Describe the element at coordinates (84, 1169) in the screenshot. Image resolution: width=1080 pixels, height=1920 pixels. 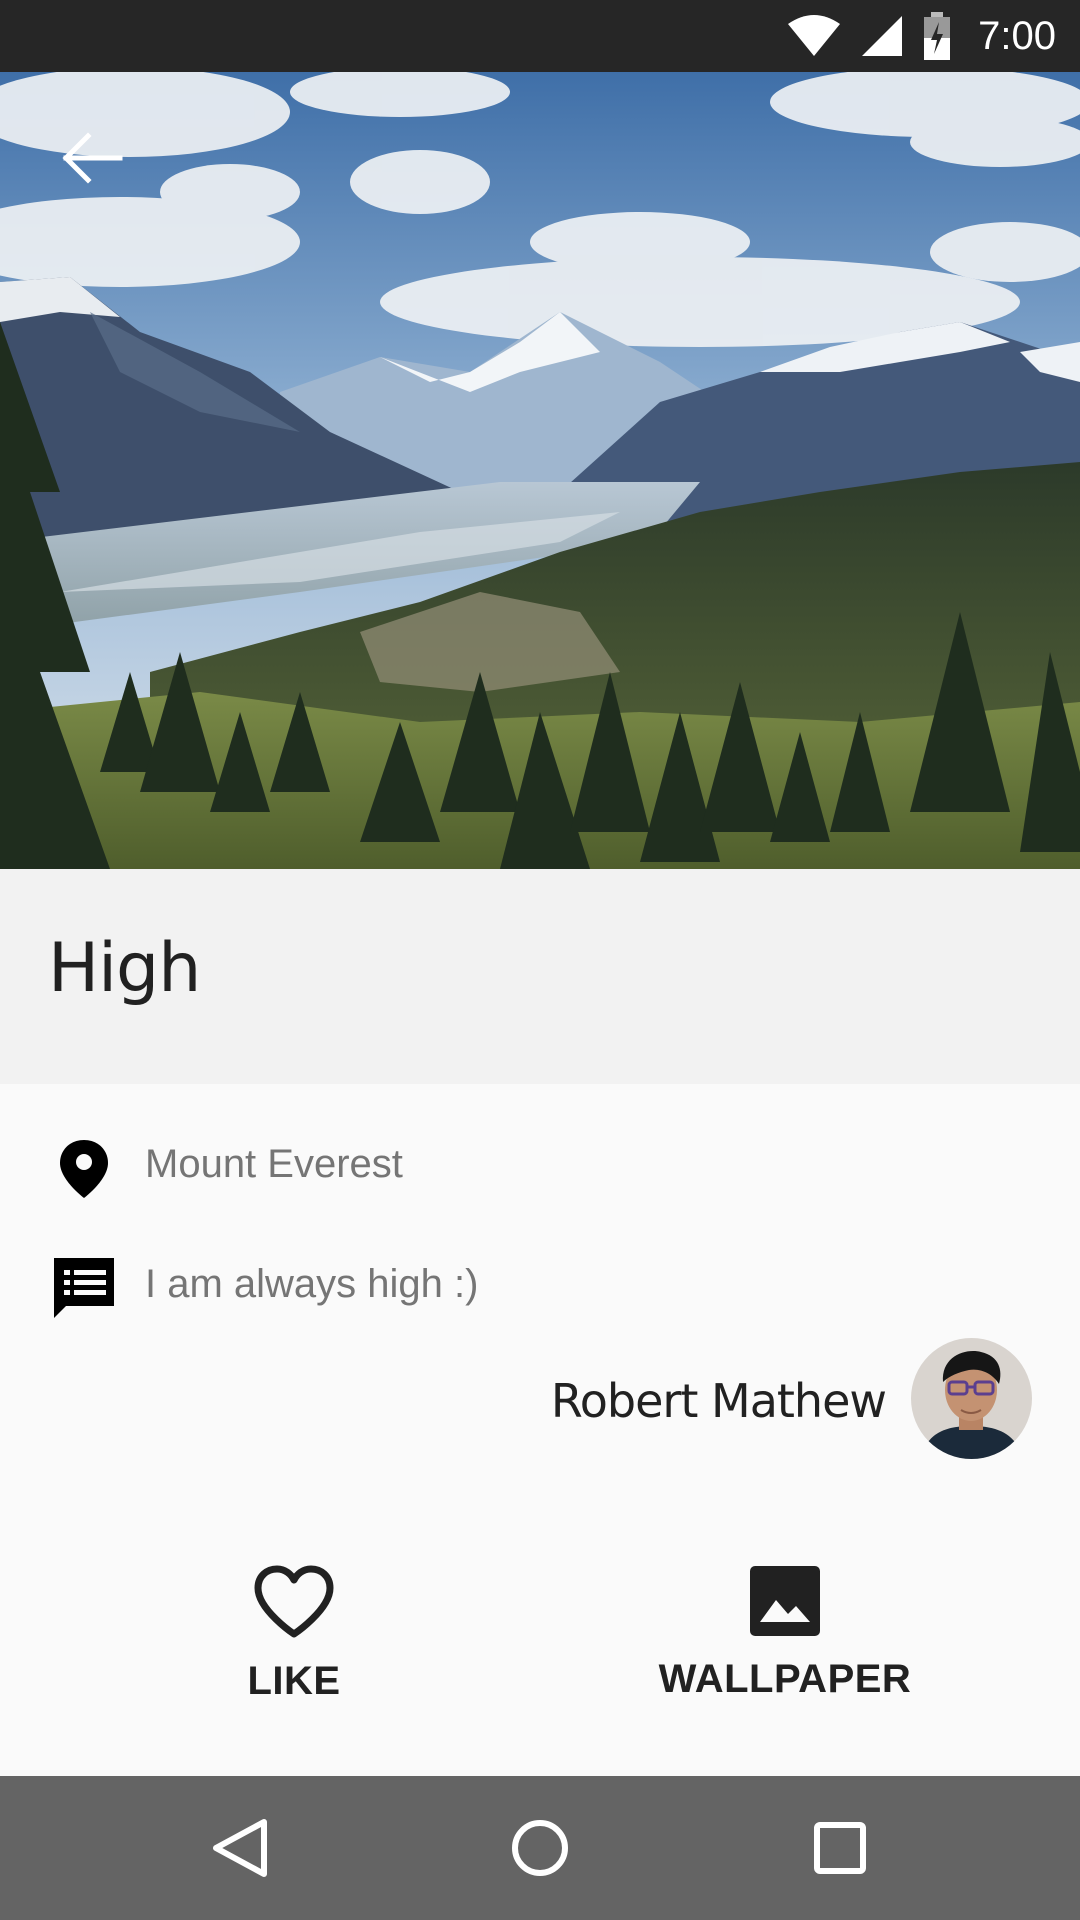
I see `location-pin-icon` at that location.